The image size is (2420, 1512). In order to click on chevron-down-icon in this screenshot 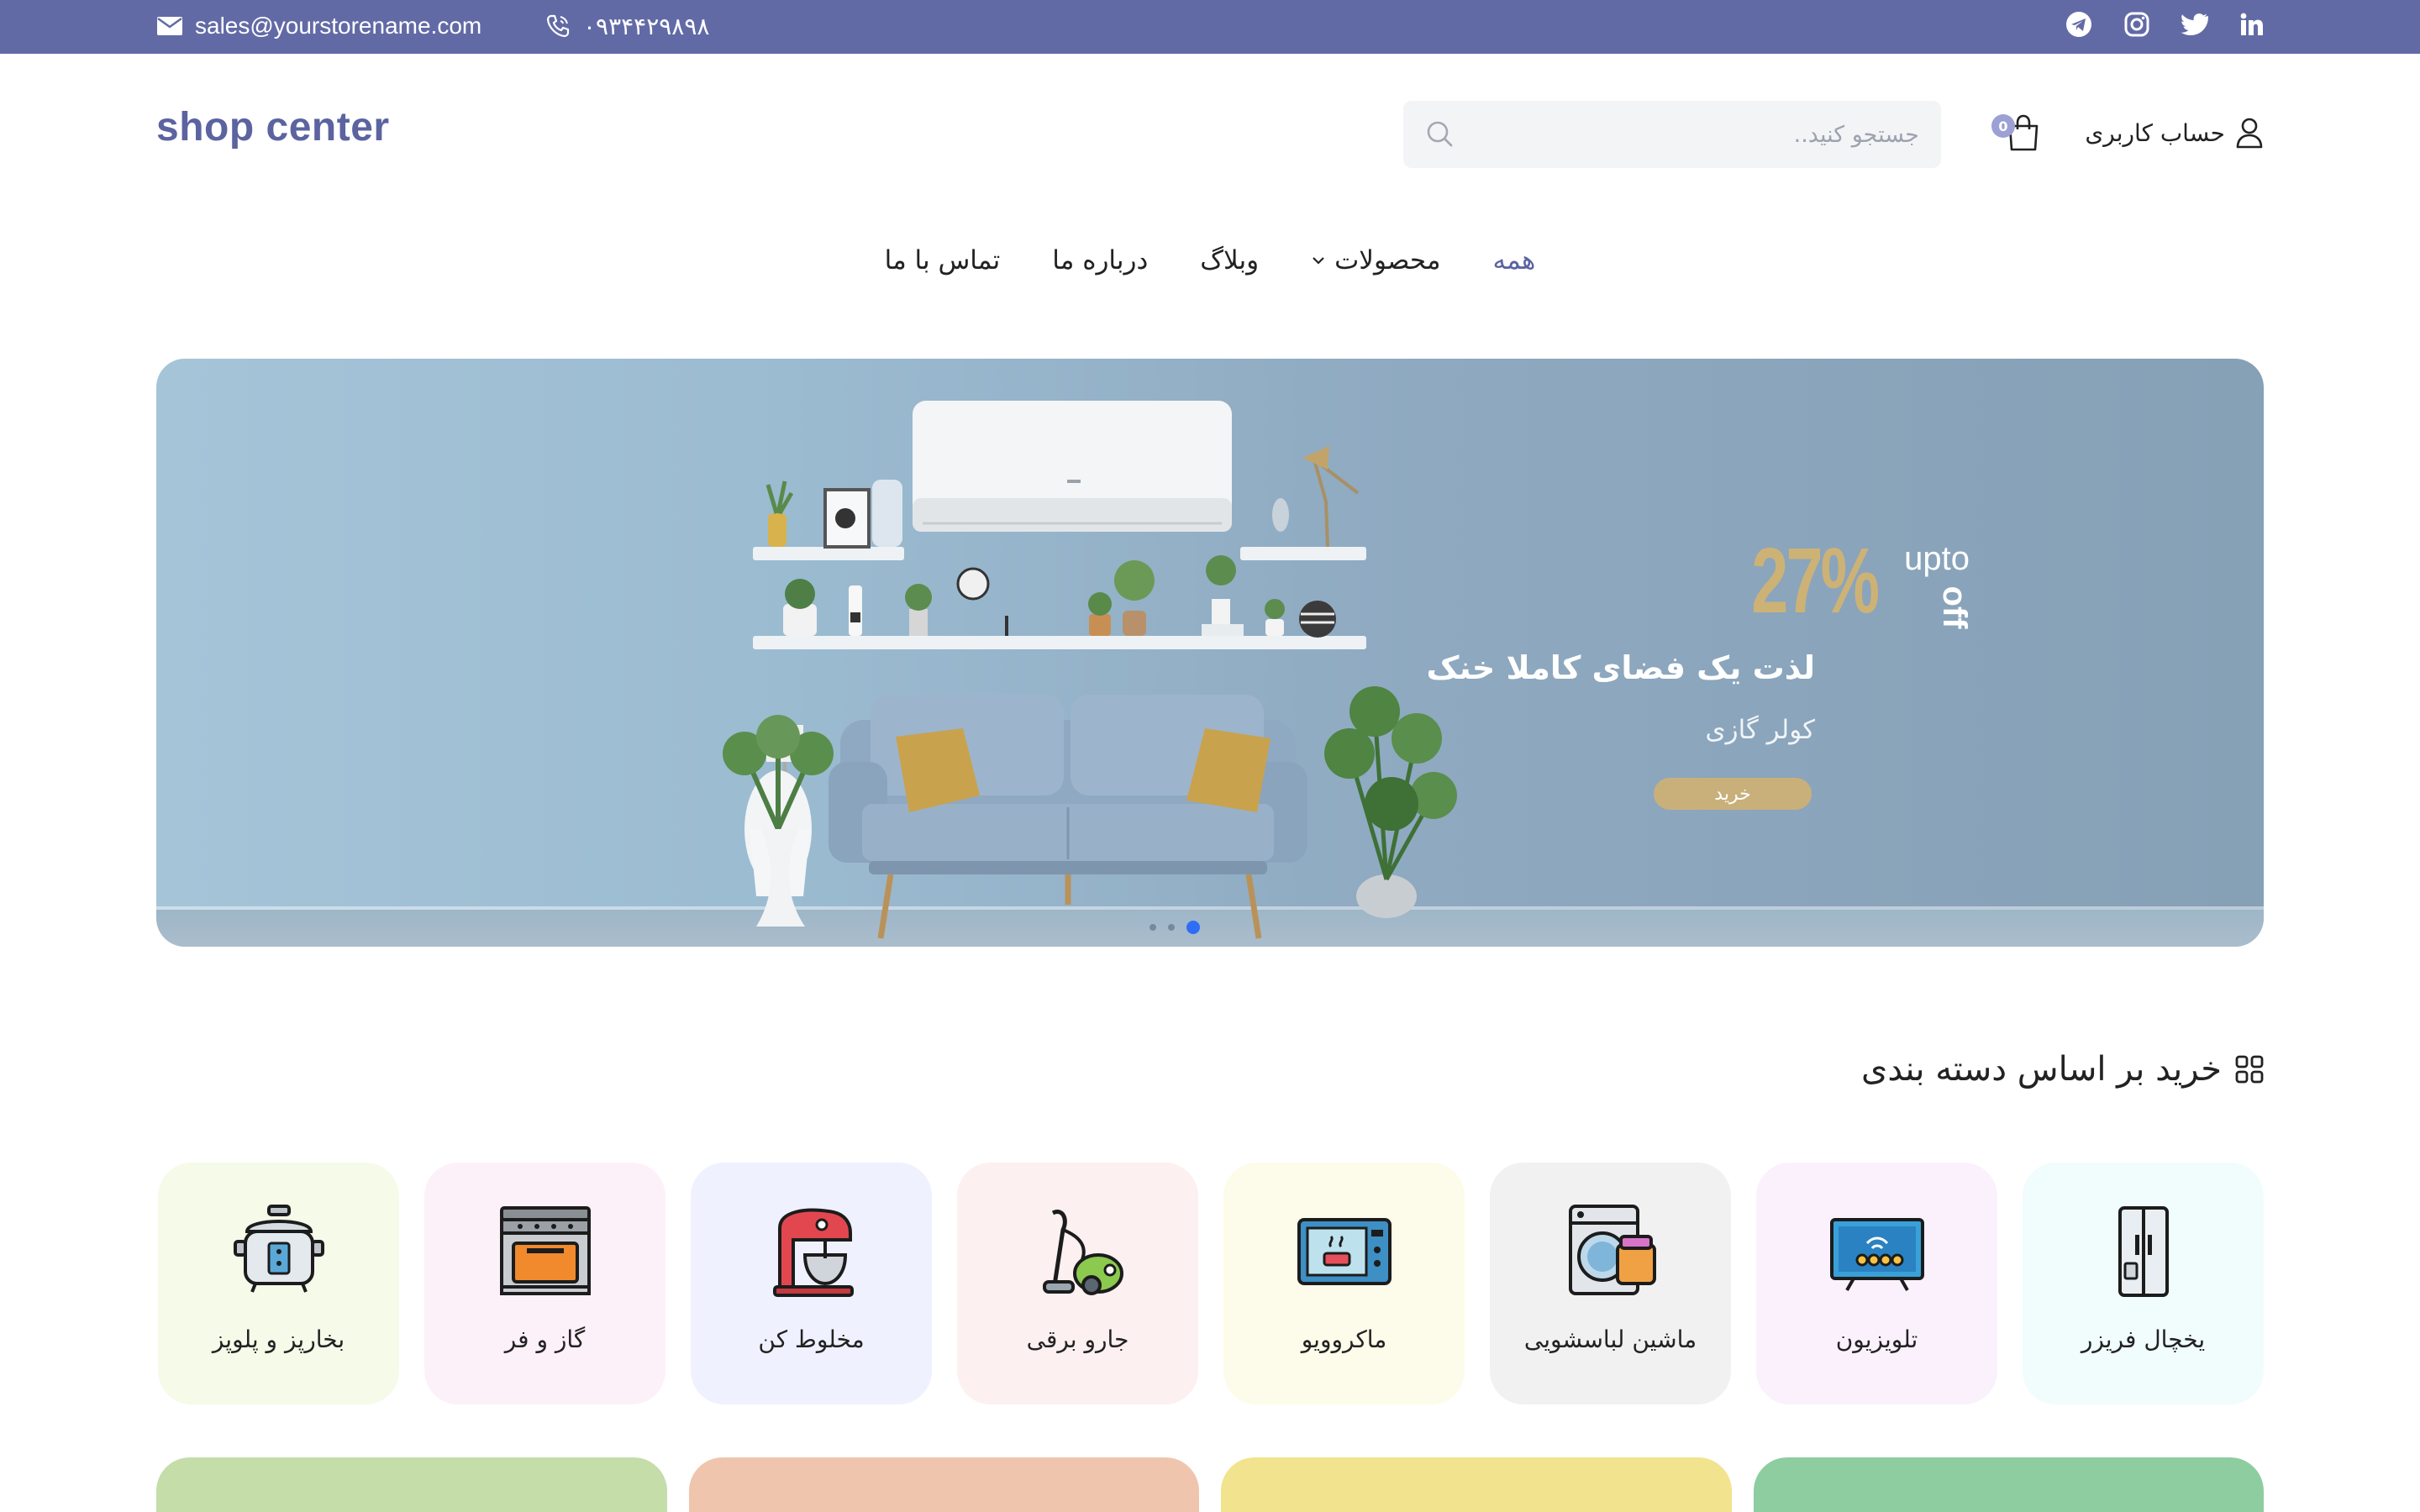, I will do `click(1318, 261)`.